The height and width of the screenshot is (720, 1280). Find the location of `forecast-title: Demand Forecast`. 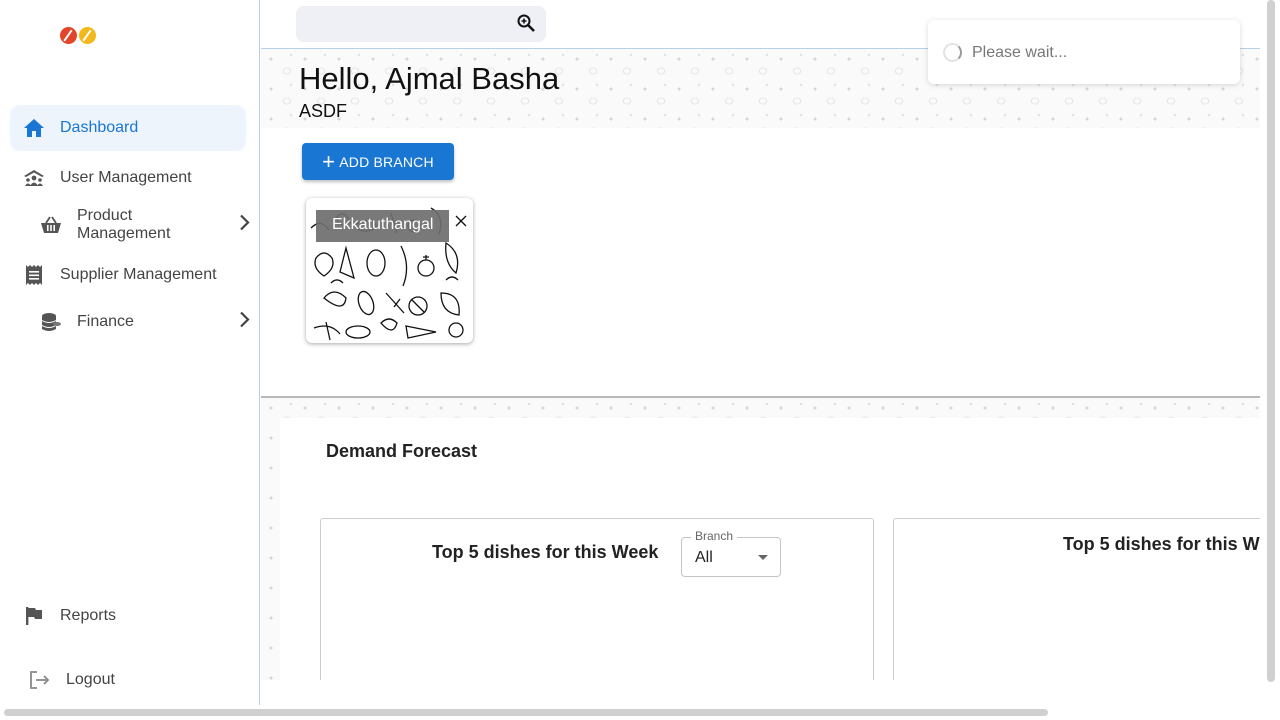

forecast-title: Demand Forecast is located at coordinates (402, 451).